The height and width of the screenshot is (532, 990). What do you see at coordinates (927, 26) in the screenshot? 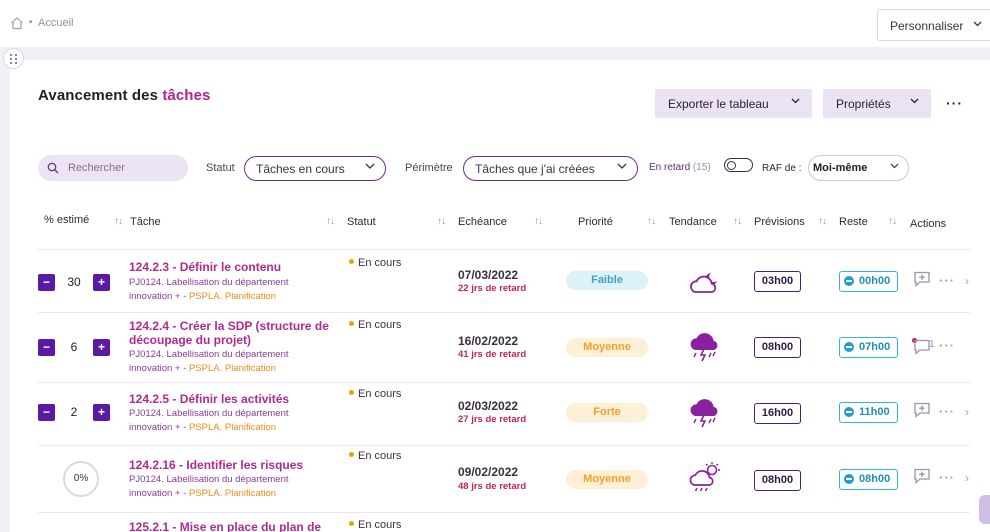
I see `personnaliser-label: Personnaliser` at bounding box center [927, 26].